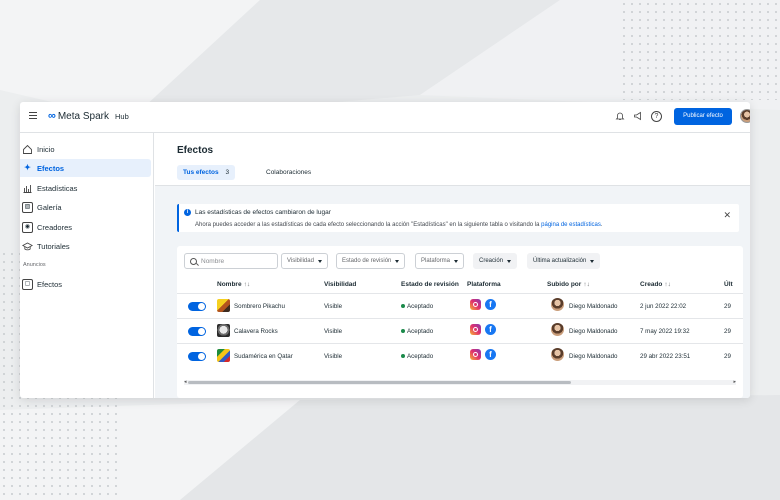  What do you see at coordinates (27, 284) in the screenshot?
I see `ads-effects-icon: ▢` at bounding box center [27, 284].